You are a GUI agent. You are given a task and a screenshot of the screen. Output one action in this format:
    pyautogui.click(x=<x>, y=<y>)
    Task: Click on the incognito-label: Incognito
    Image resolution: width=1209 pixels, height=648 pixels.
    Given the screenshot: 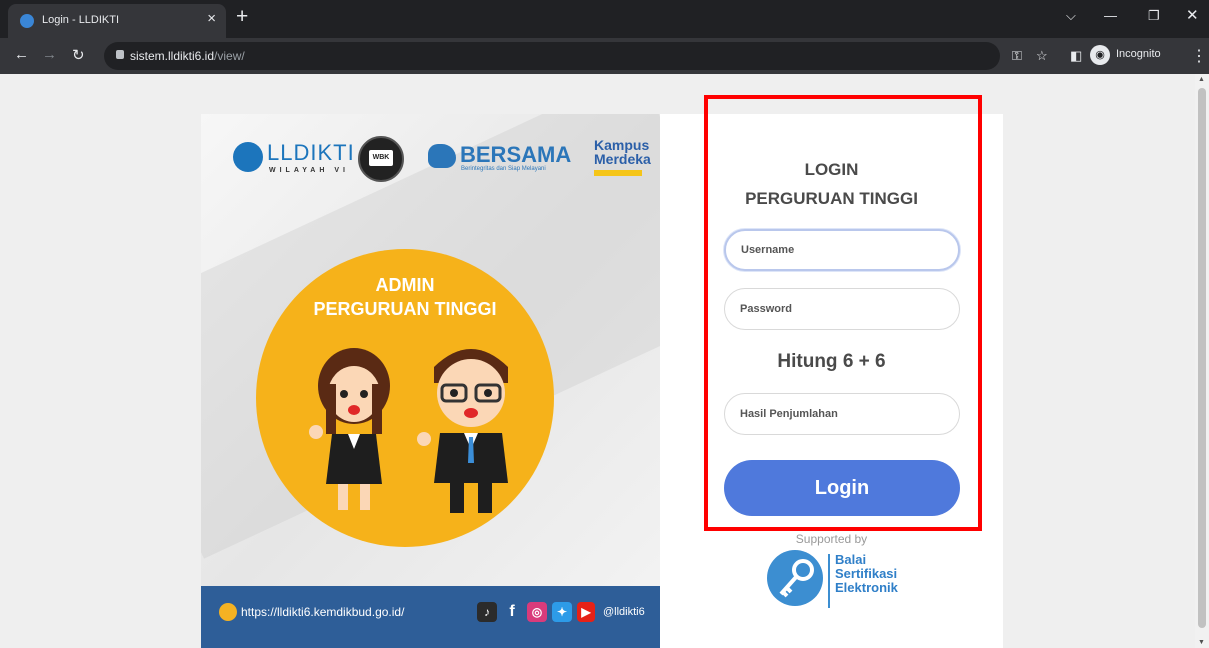 What is the action you would take?
    pyautogui.click(x=1138, y=54)
    